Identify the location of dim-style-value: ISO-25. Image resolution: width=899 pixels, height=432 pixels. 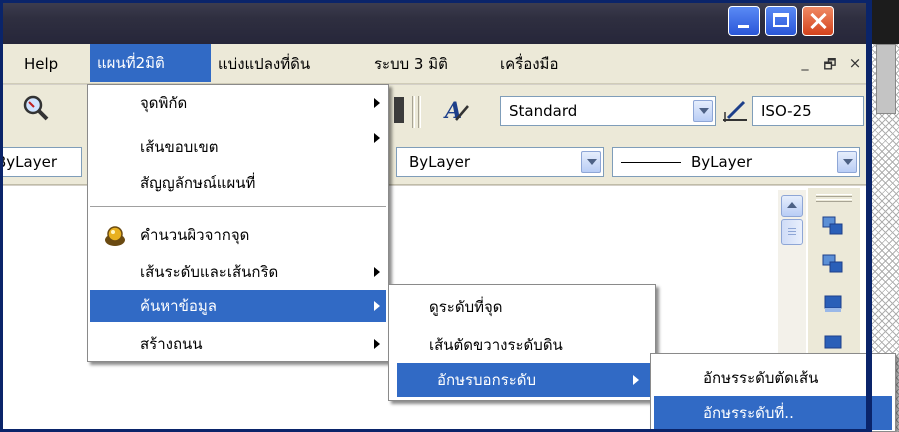
(786, 111).